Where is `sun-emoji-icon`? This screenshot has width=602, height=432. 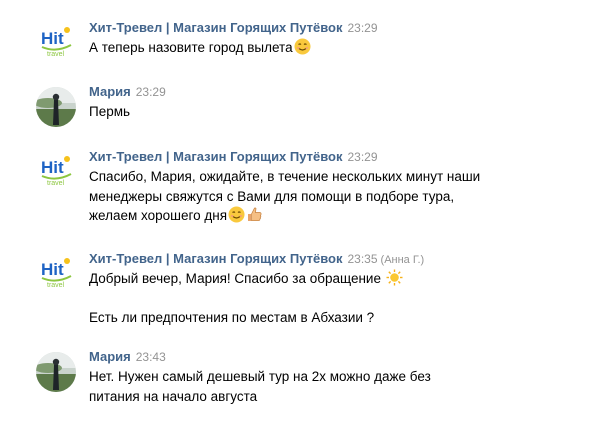
sun-emoji-icon is located at coordinates (394, 277).